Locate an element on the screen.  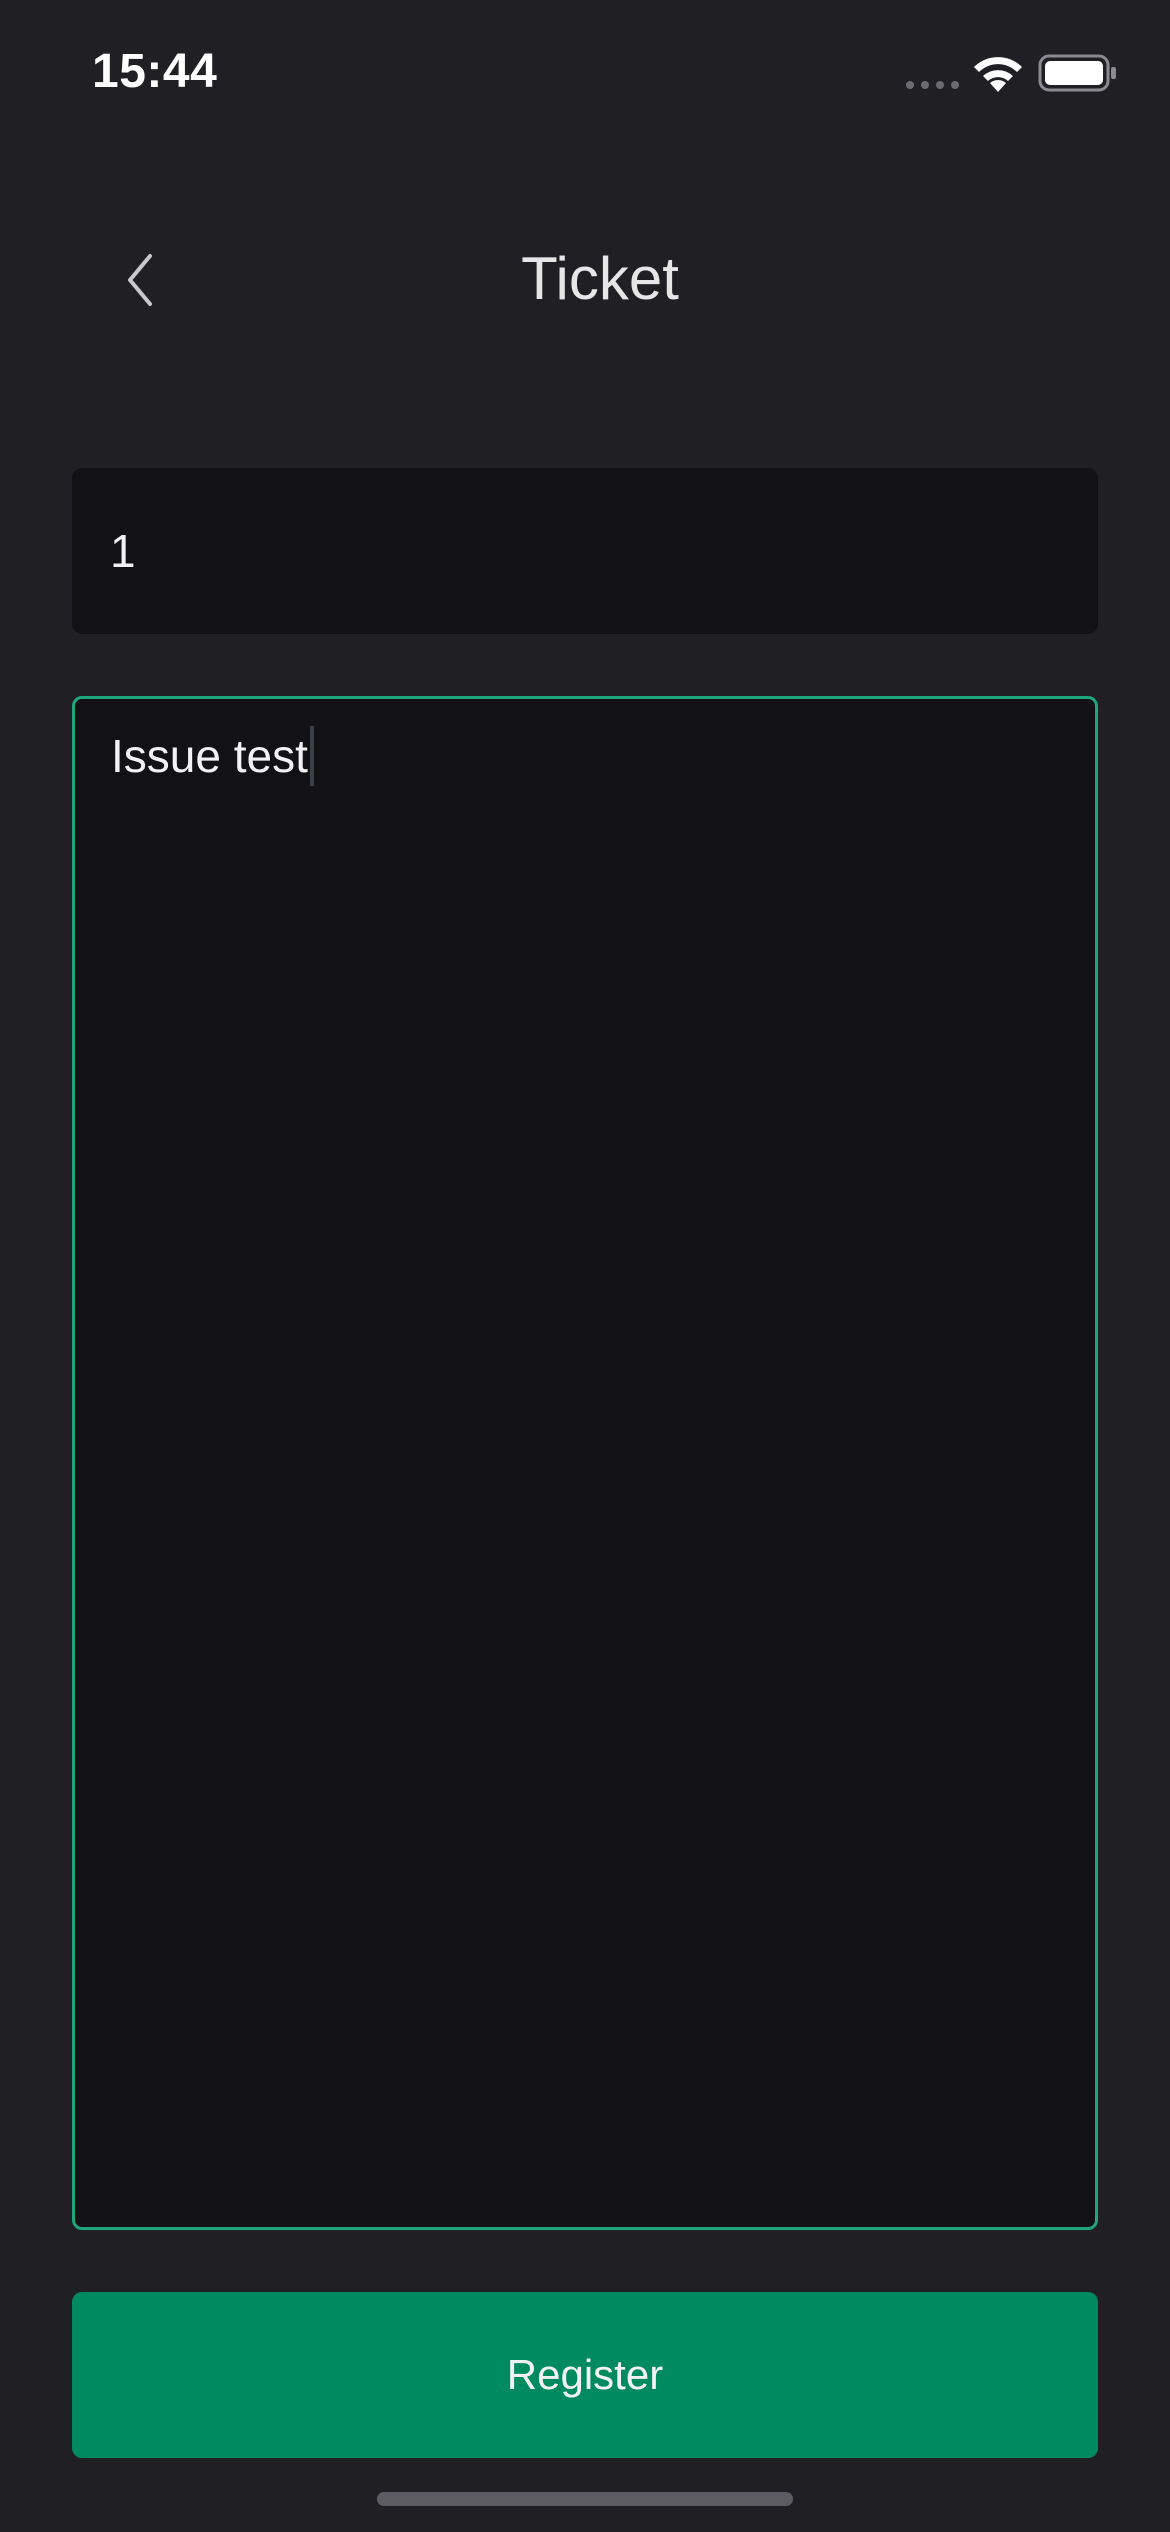
register-button-label: Register is located at coordinates (585, 2374).